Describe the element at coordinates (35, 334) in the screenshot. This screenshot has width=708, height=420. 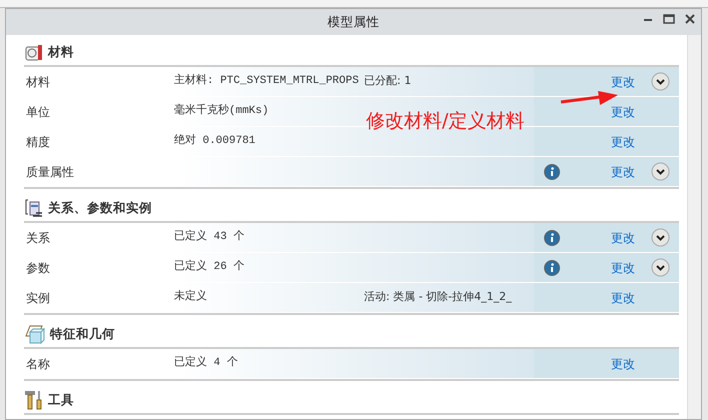
I see `cube-icon` at that location.